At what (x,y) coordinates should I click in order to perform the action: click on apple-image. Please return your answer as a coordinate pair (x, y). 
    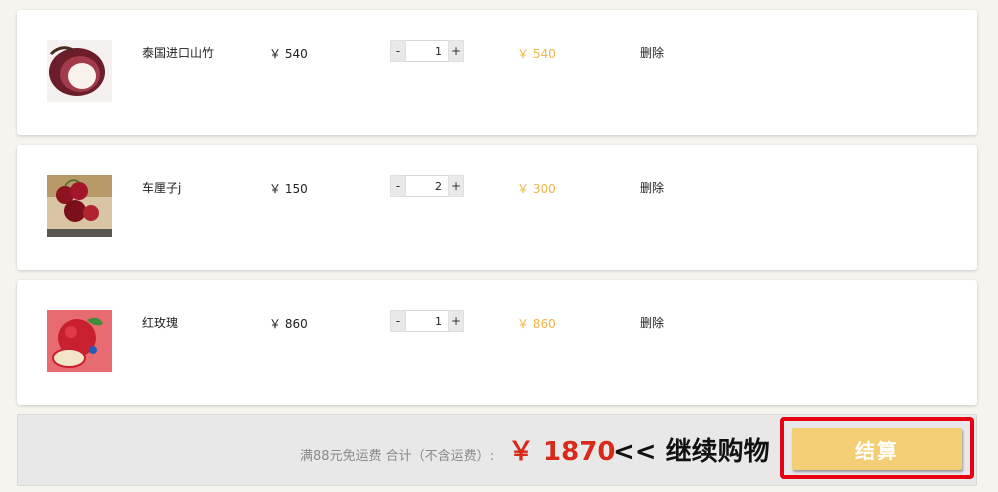
    Looking at the image, I should click on (79, 341).